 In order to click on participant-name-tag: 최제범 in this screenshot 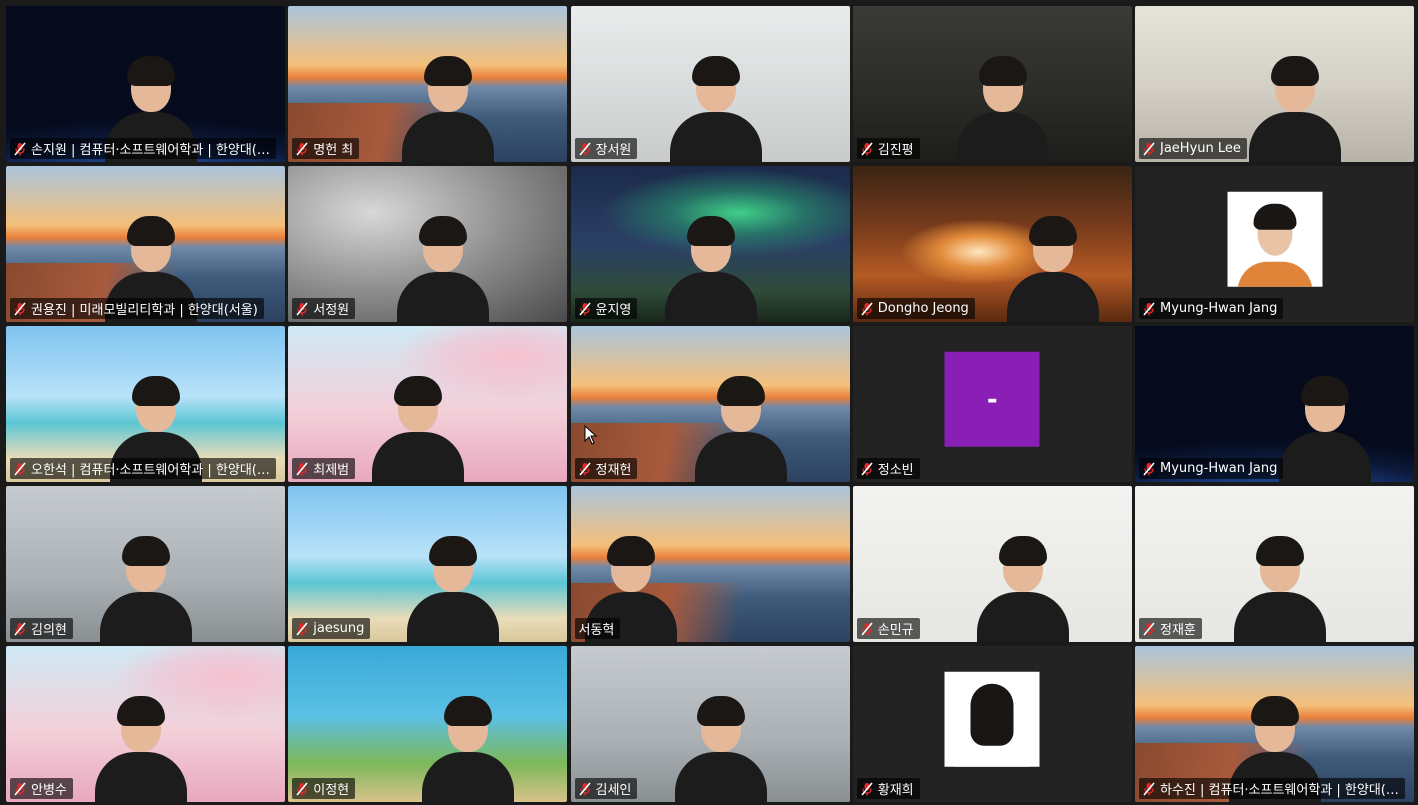, I will do `click(324, 468)`.